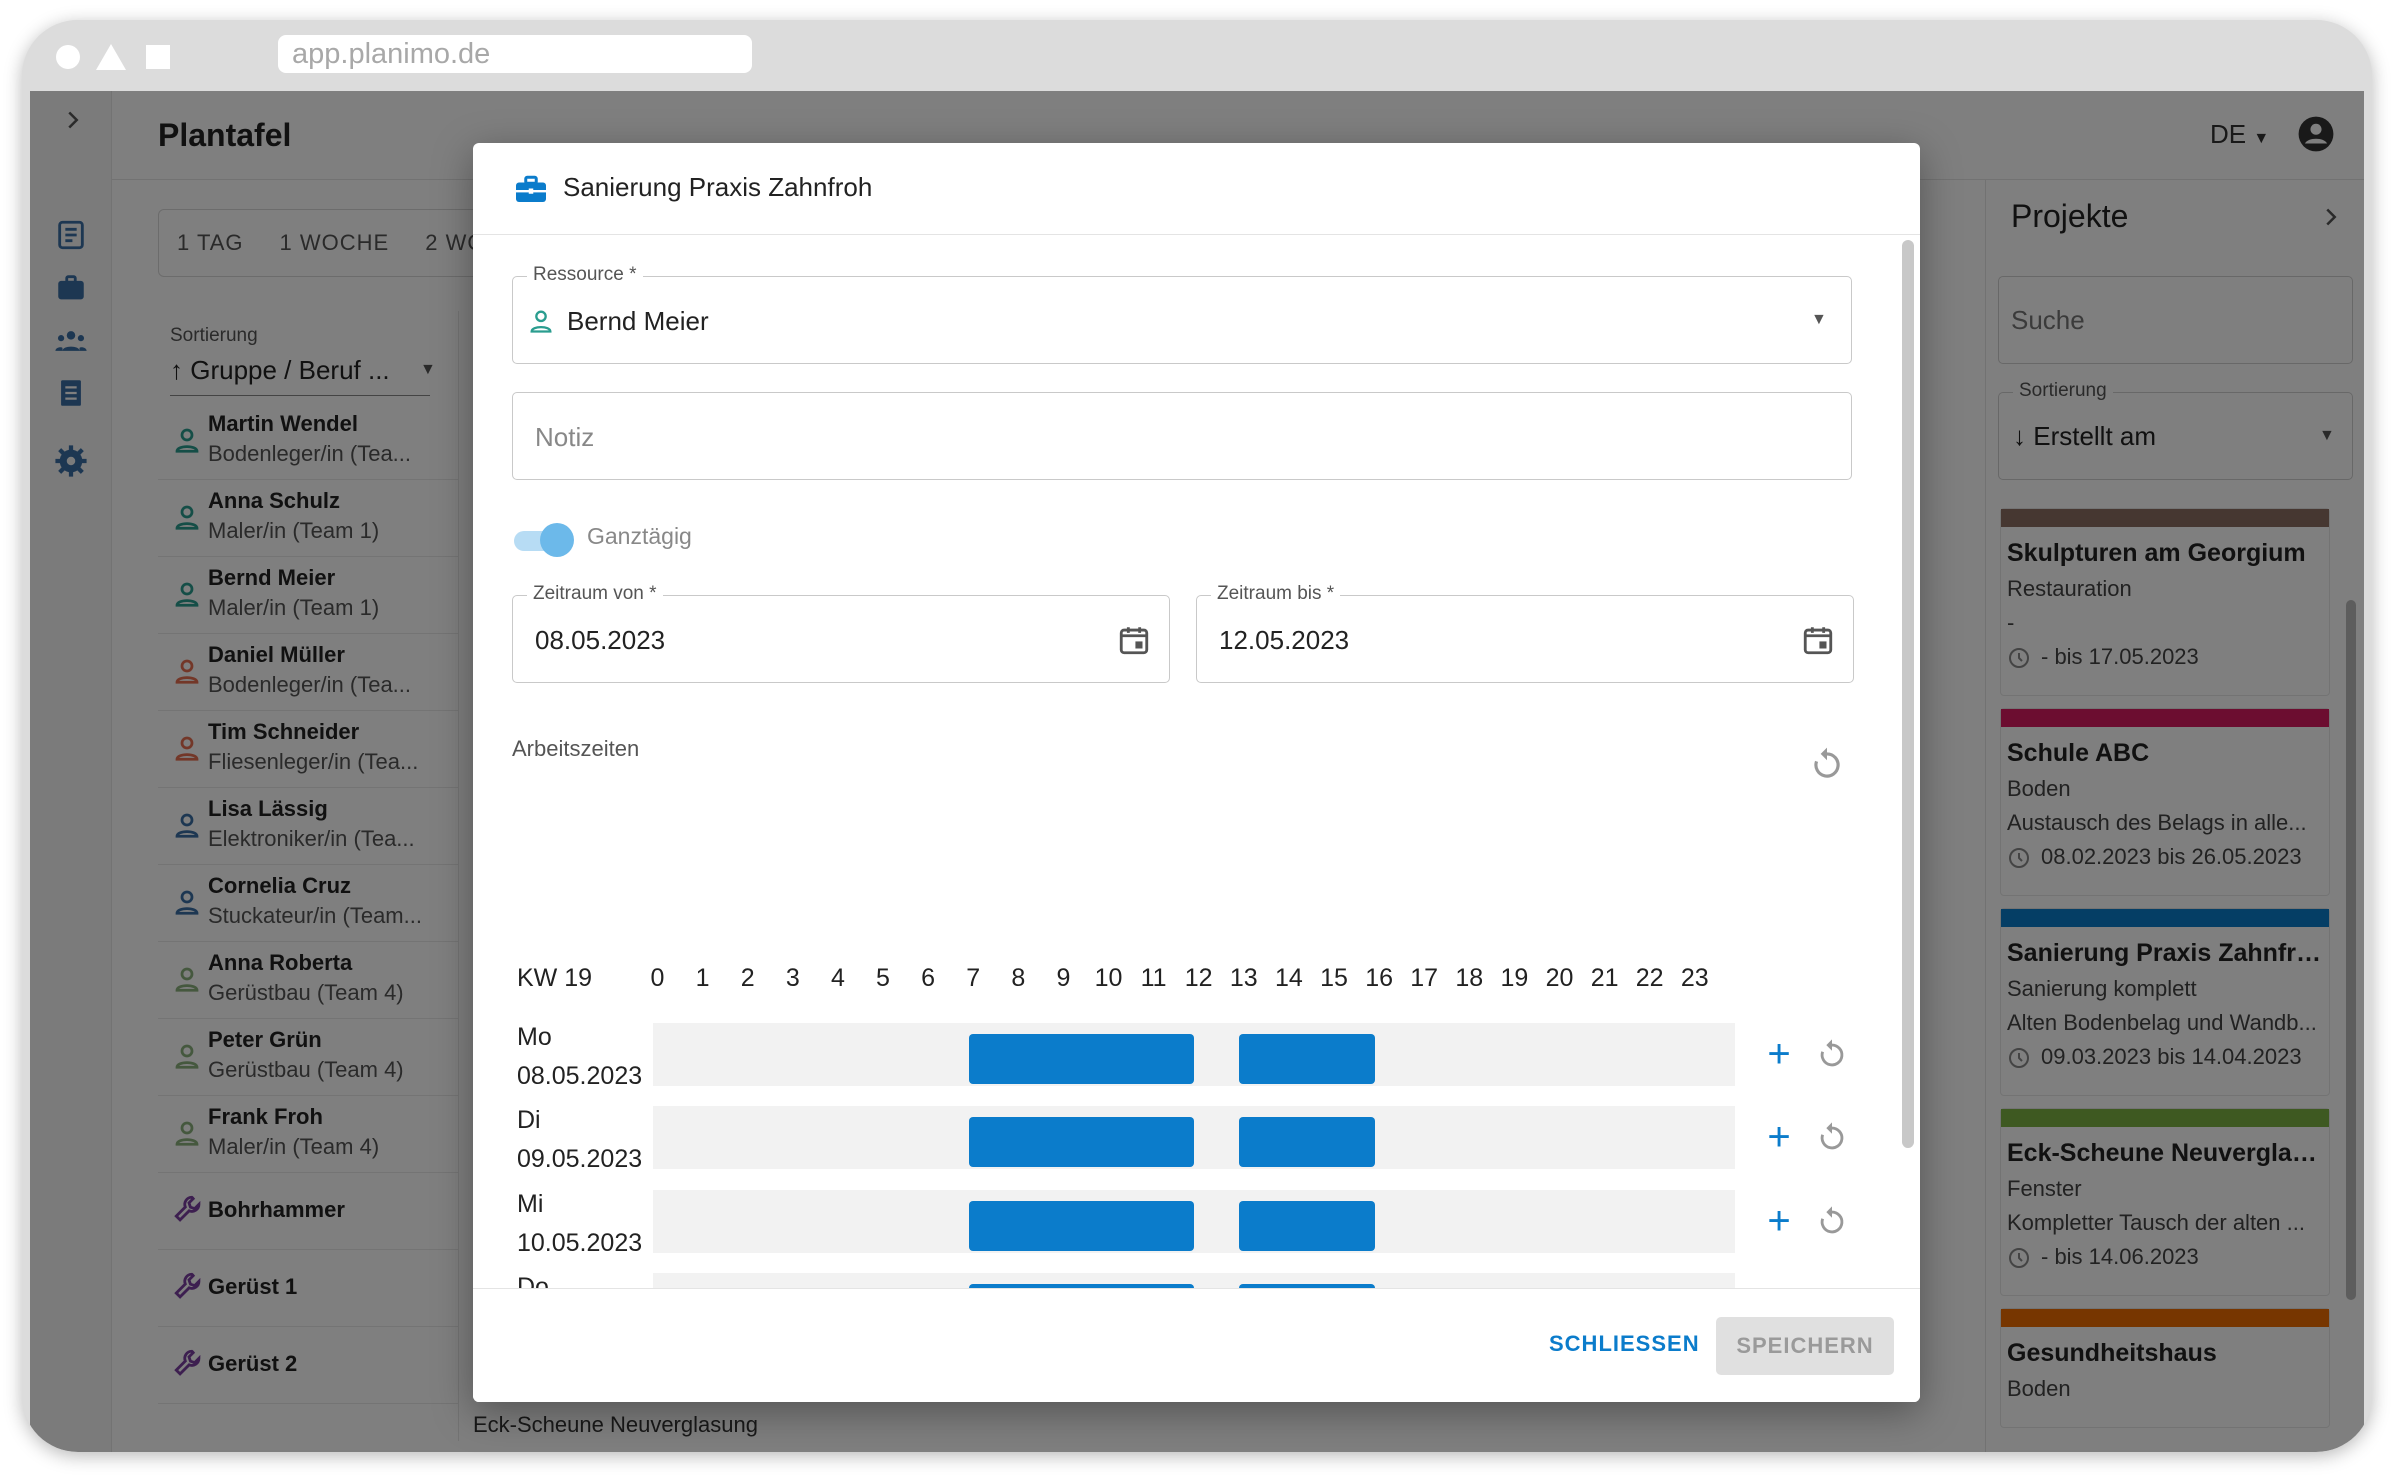 The image size is (2400, 1481). I want to click on hour-label: 10, so click(1108, 978).